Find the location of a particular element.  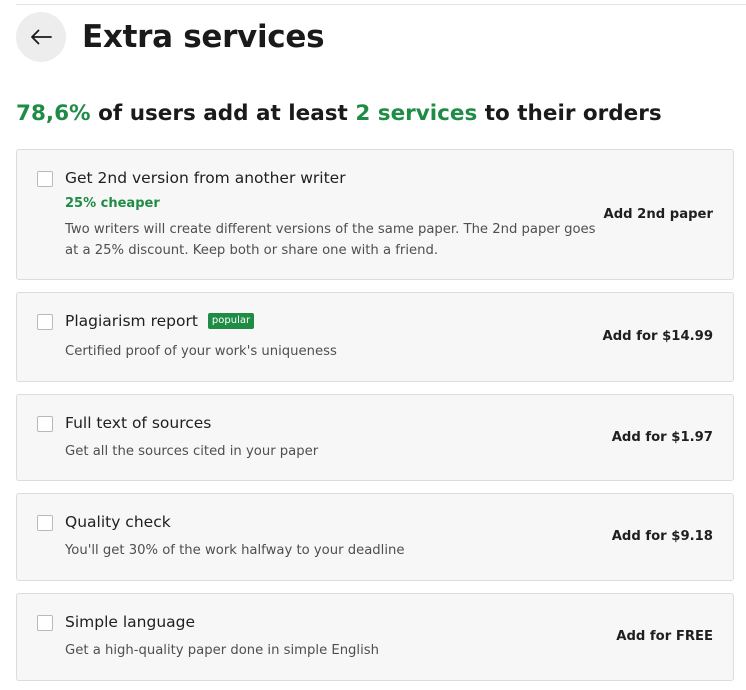

service-title: Simple language is located at coordinates (130, 622).